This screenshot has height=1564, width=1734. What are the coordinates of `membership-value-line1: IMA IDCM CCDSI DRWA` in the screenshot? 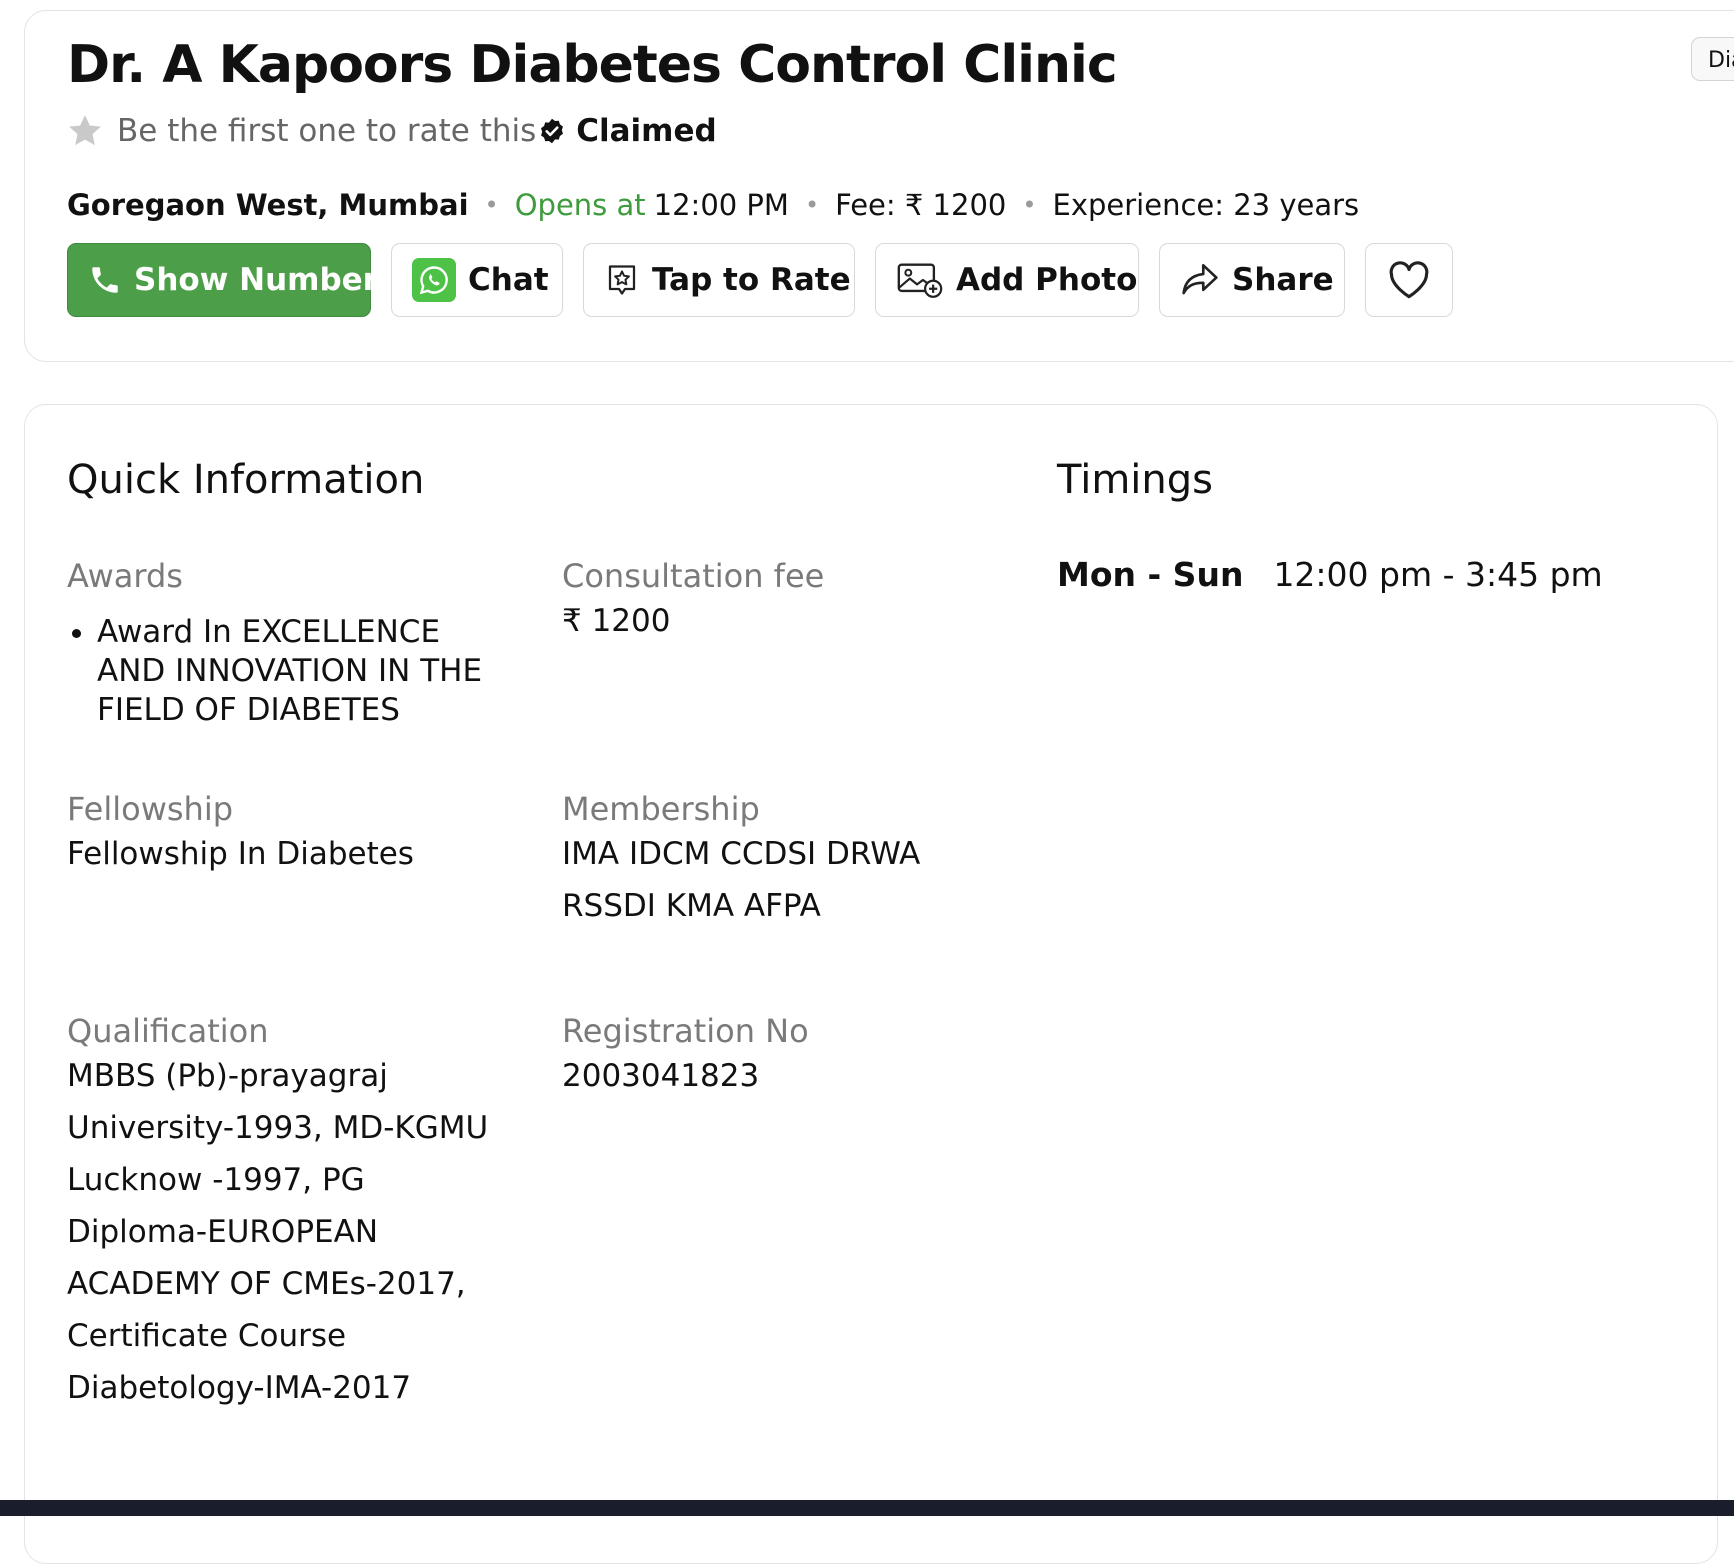 It's located at (741, 854).